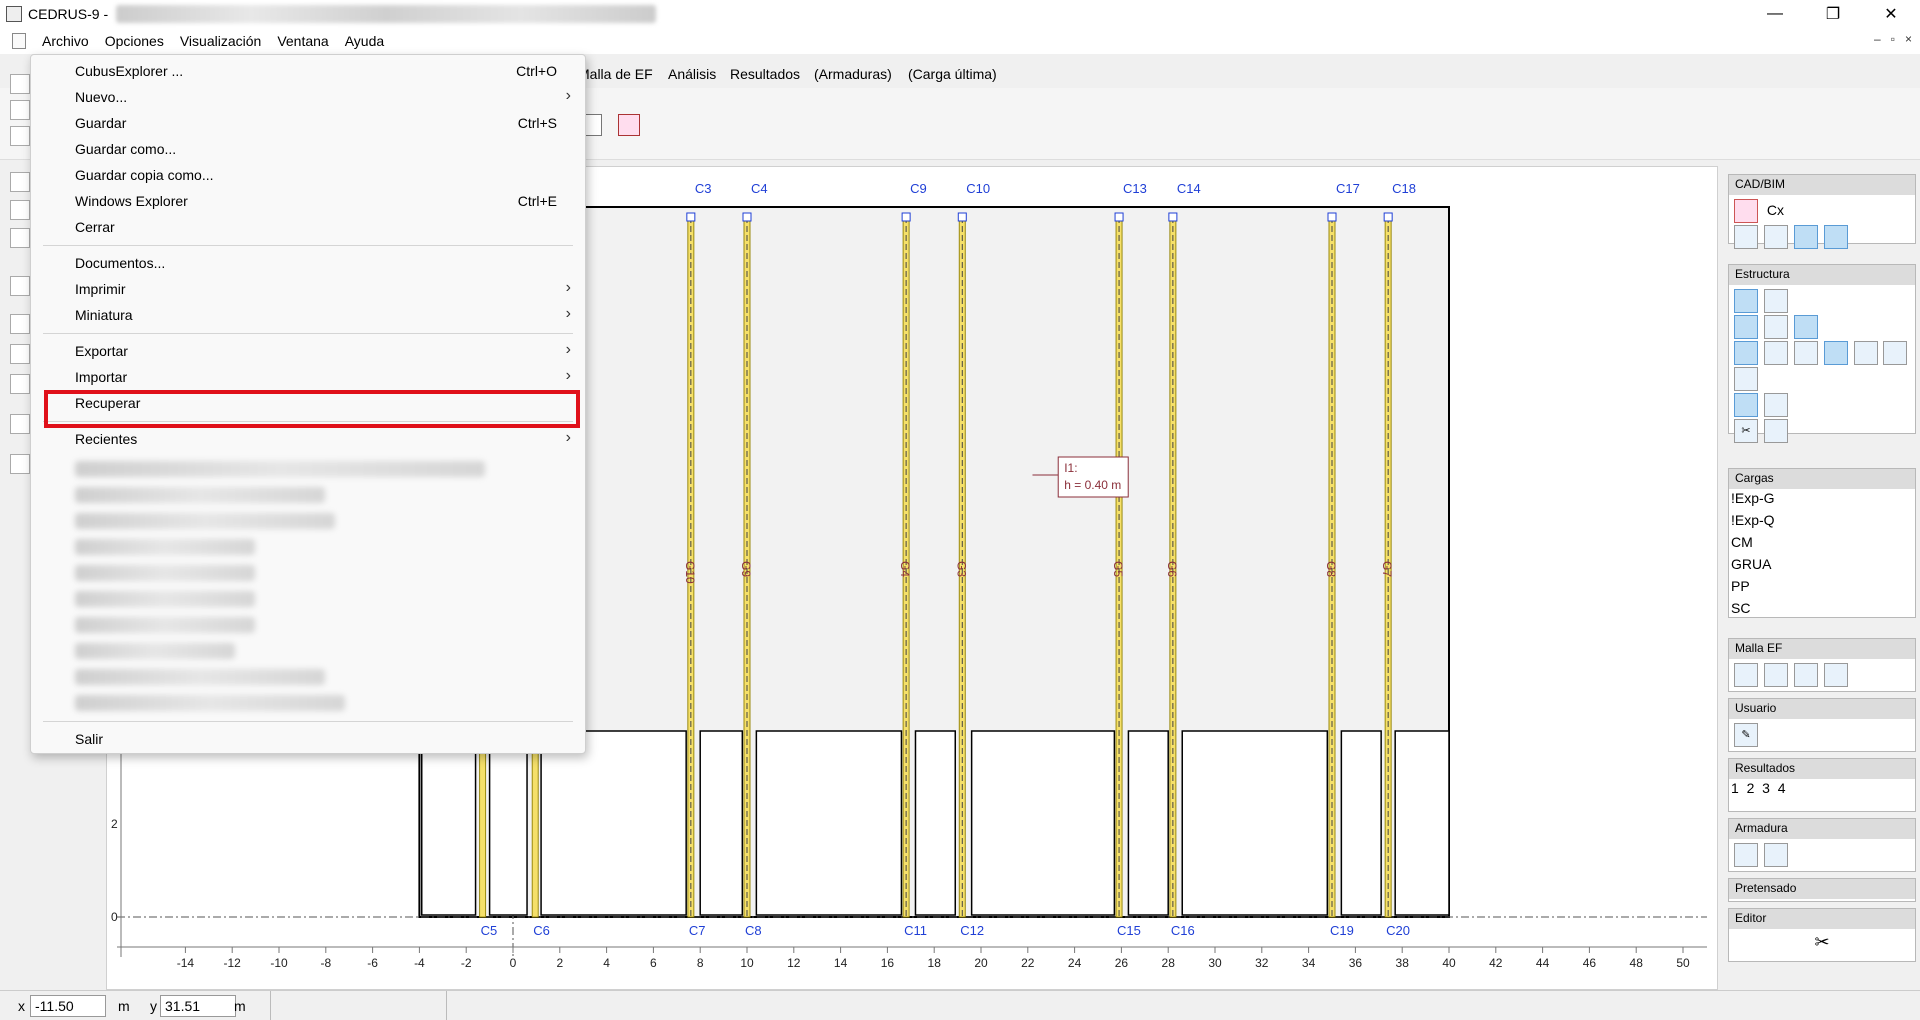  Describe the element at coordinates (1877, 39) in the screenshot. I see `mdi-minimize-button: –` at that location.